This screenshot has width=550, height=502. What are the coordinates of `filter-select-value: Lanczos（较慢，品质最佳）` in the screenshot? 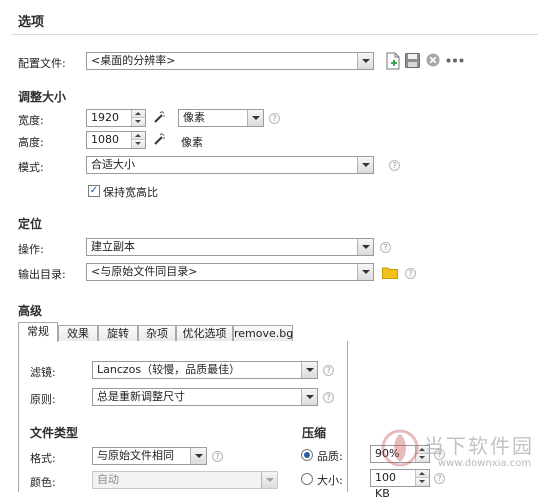 It's located at (169, 369).